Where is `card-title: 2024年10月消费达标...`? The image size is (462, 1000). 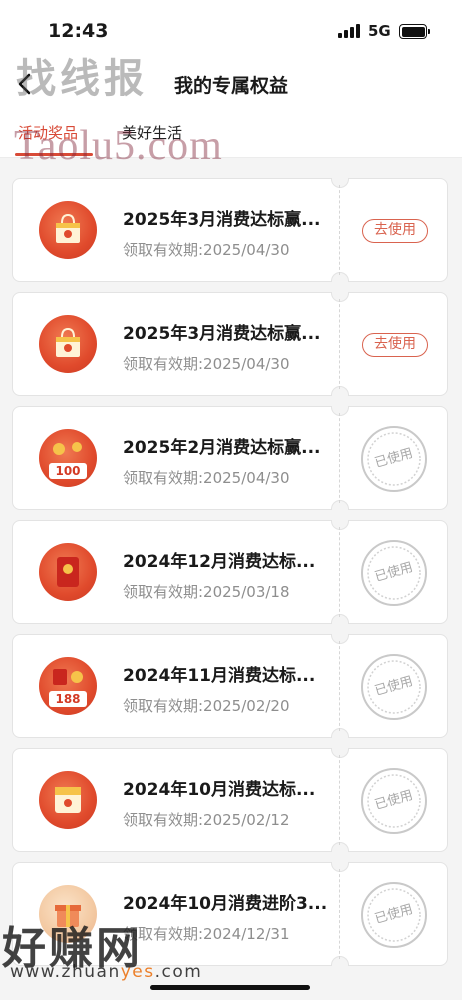 card-title: 2024年10月消费达标... is located at coordinates (219, 790).